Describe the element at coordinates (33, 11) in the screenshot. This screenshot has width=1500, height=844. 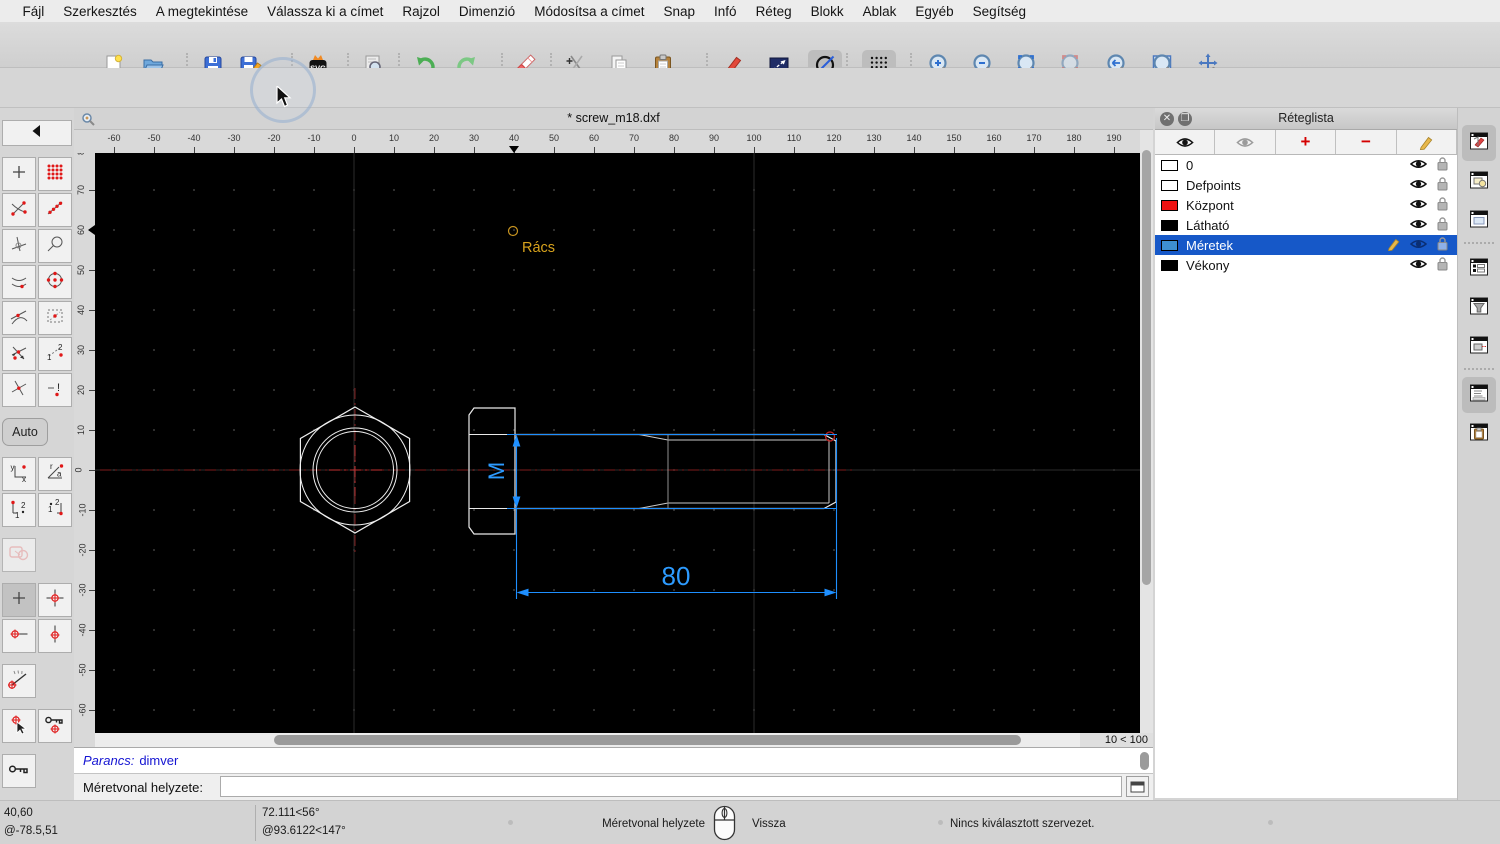
I see `menu-item-f-jl: Fájl` at that location.